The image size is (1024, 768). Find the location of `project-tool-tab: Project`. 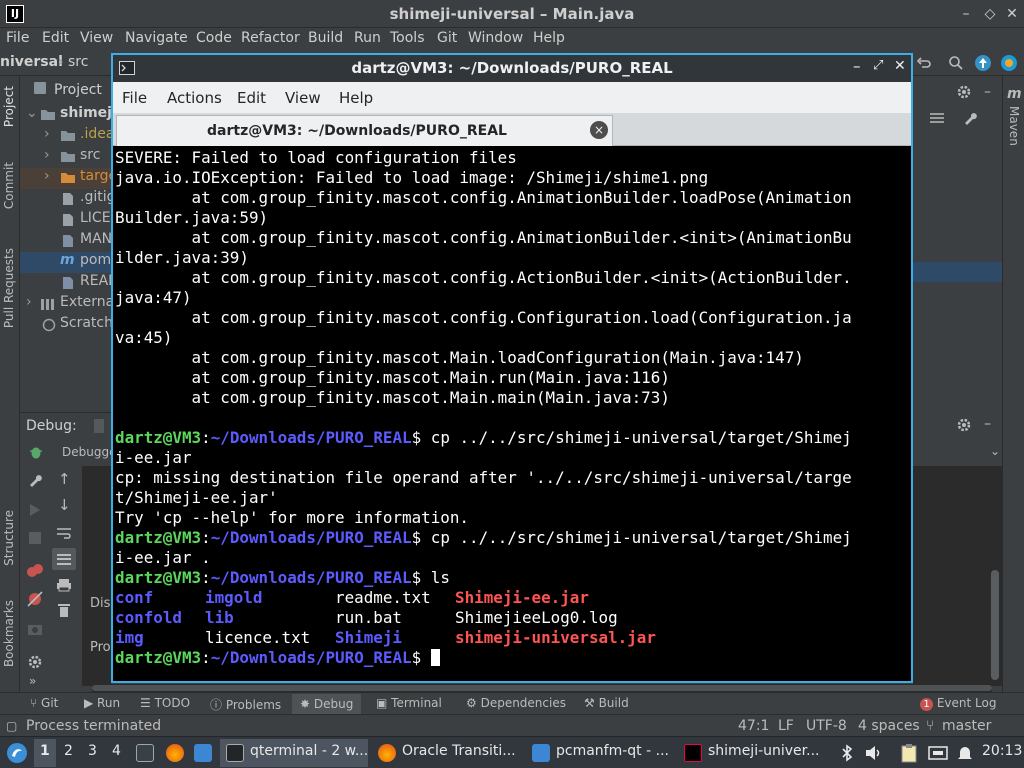

project-tool-tab: Project is located at coordinates (9, 106).